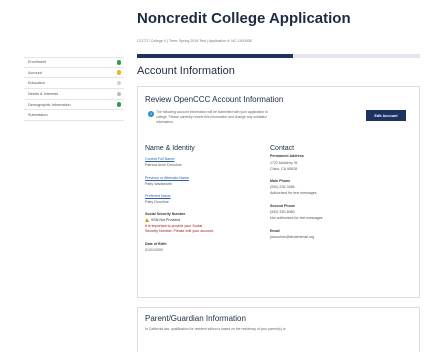  I want to click on parent-card-title: Parent/Guardian Information, so click(195, 318).